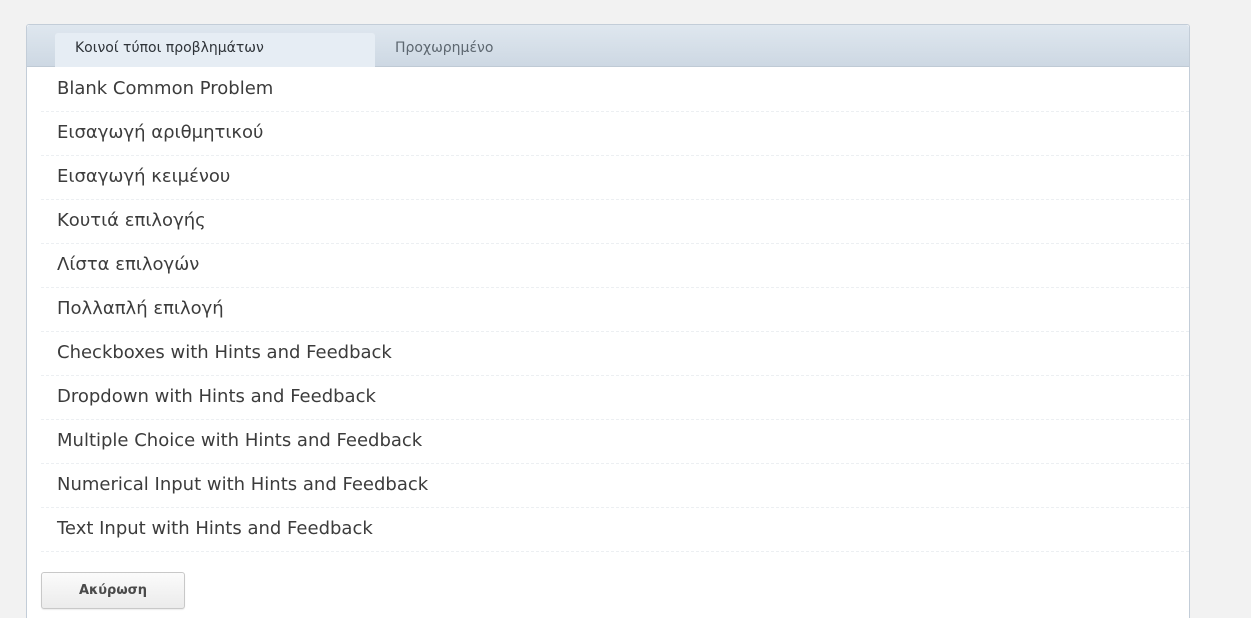 The height and width of the screenshot is (618, 1251). I want to click on list-item-multiple-choice: Πολλαπλή επιλογή, so click(615, 310).